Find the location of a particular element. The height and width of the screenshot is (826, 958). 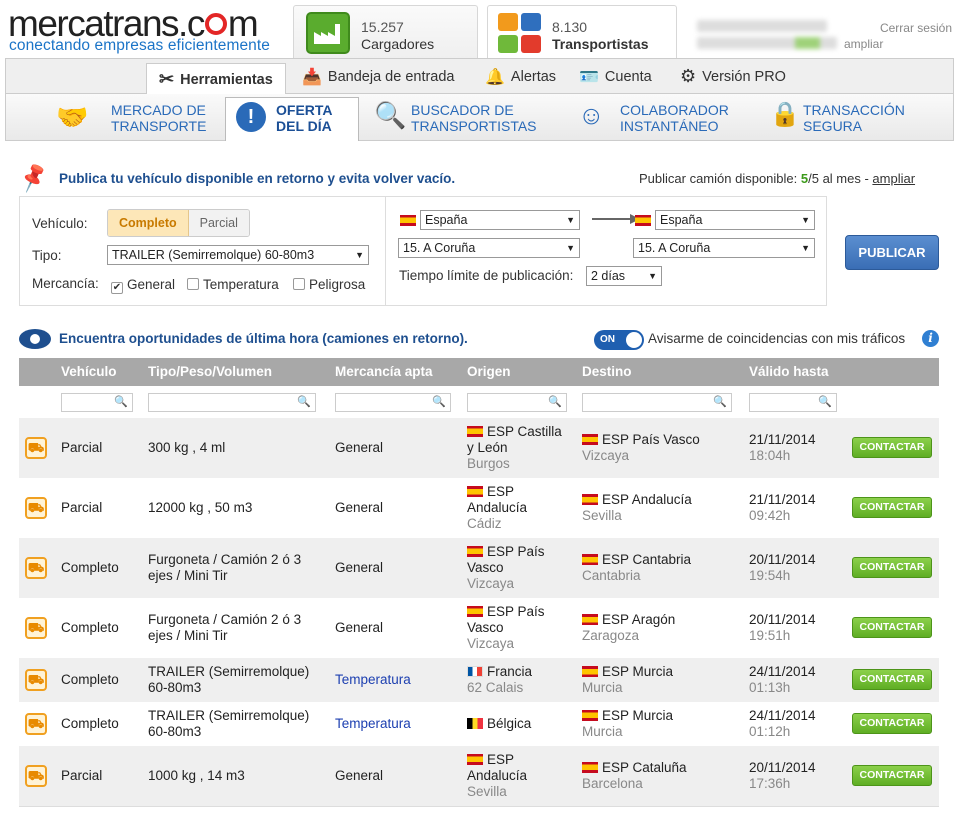

cell-vehicle: Parcial is located at coordinates (82, 447).